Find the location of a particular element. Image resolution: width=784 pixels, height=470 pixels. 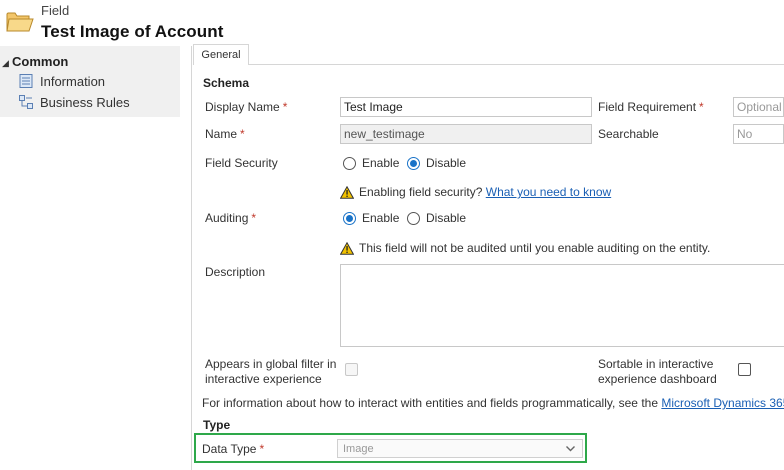

tab-strip-line is located at coordinates (516, 64).